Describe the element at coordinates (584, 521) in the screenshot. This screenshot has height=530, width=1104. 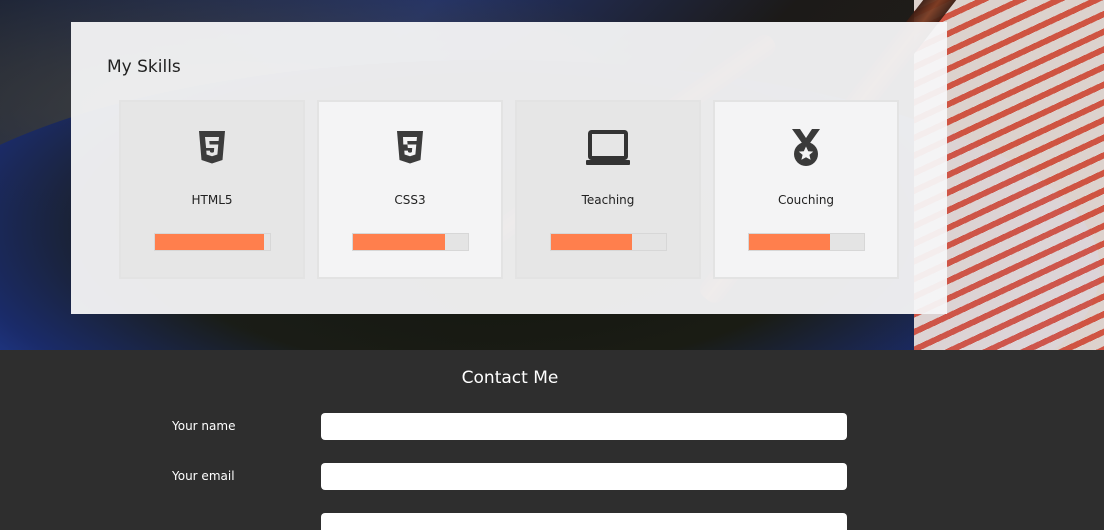
I see `message-input` at that location.